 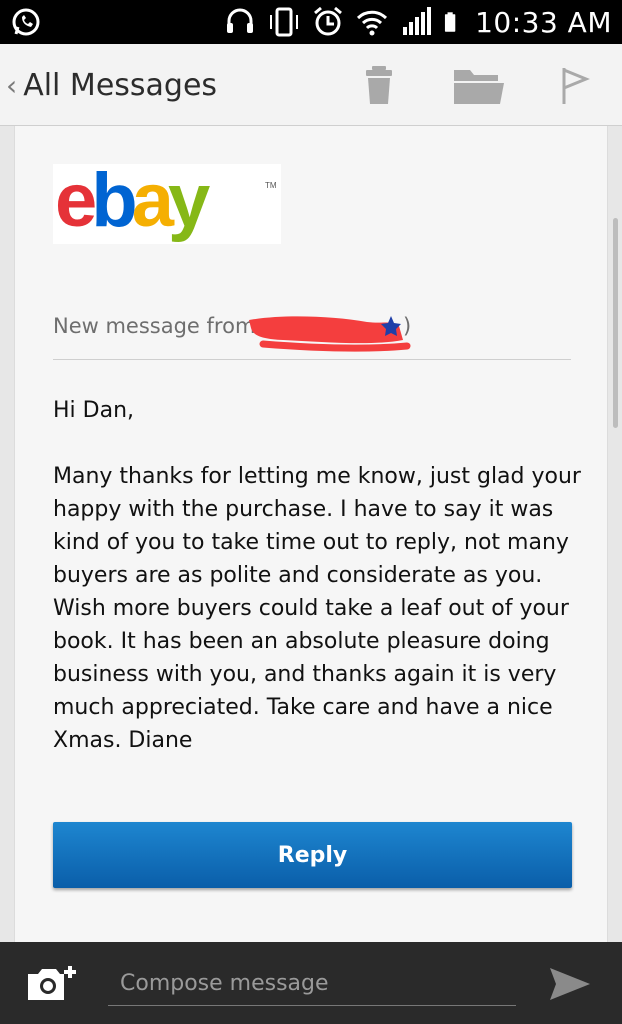 I want to click on svg-text: TM, so click(x=271, y=185).